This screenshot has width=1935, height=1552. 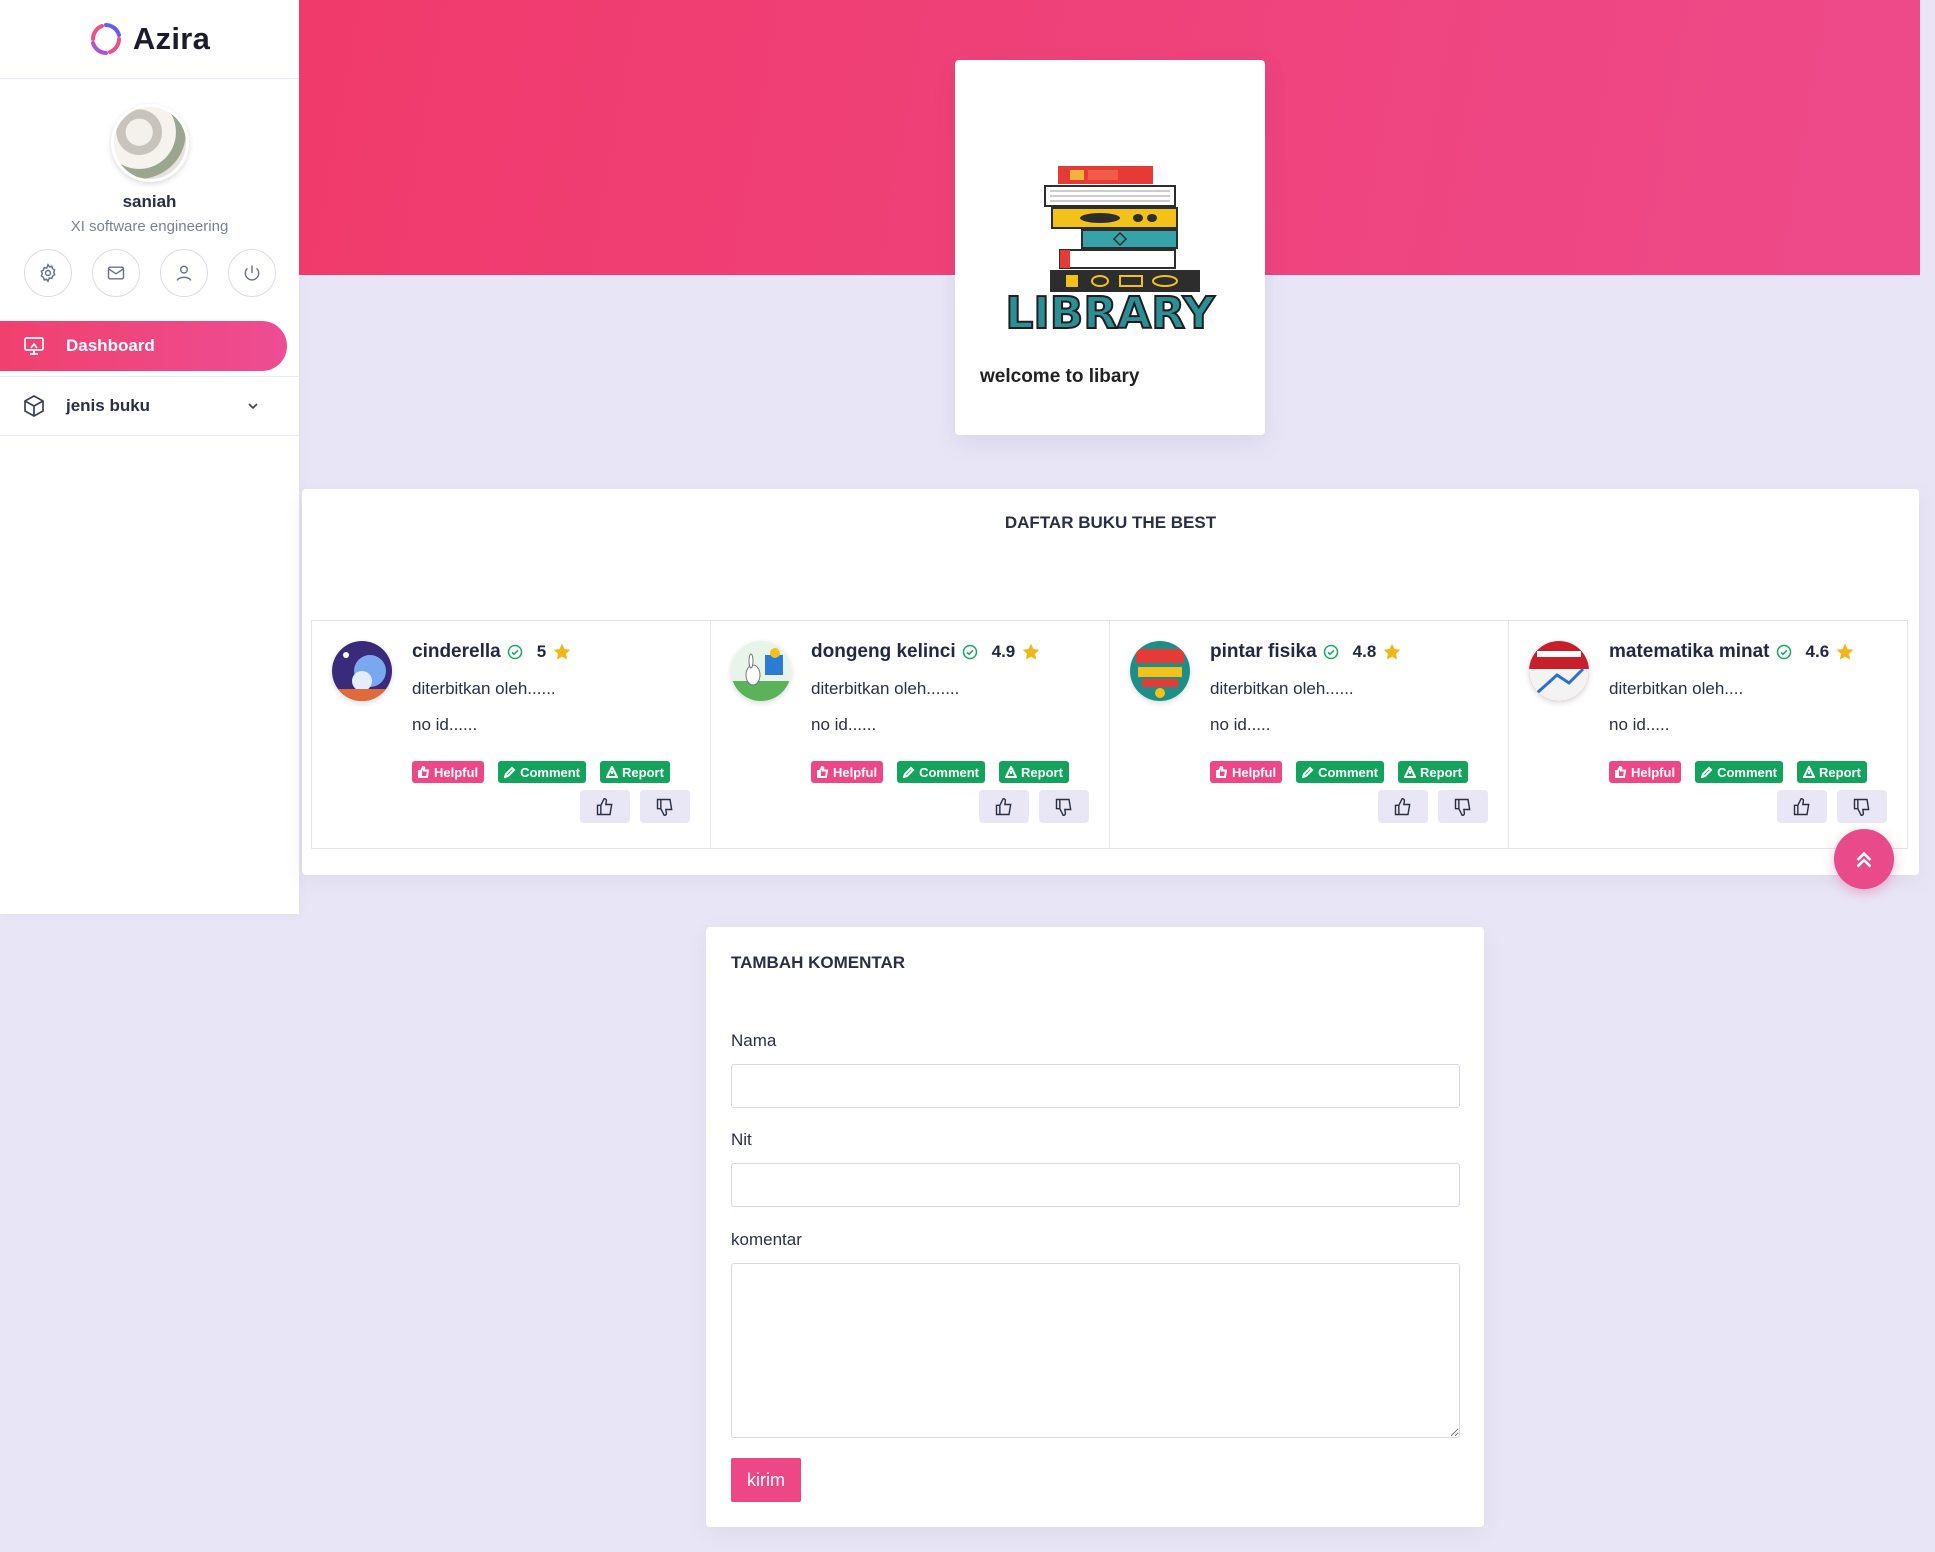 I want to click on box-icon, so click(x=34, y=406).